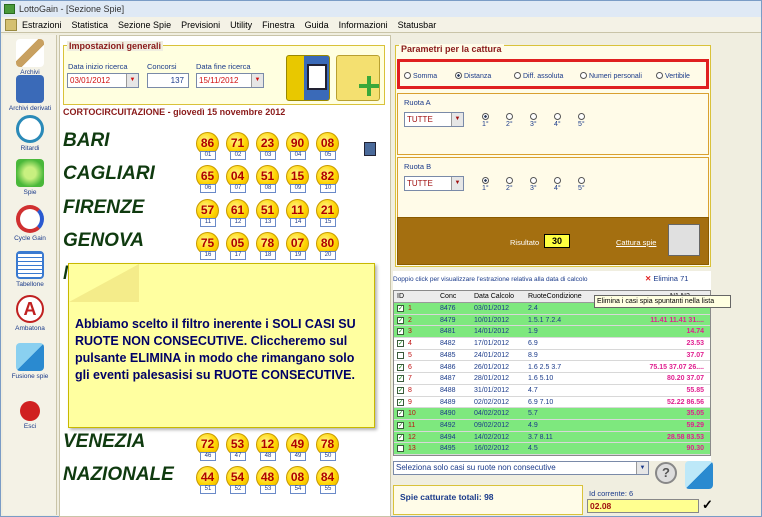  I want to click on sidebar-item-ritardi: Ritardi, so click(30, 133).